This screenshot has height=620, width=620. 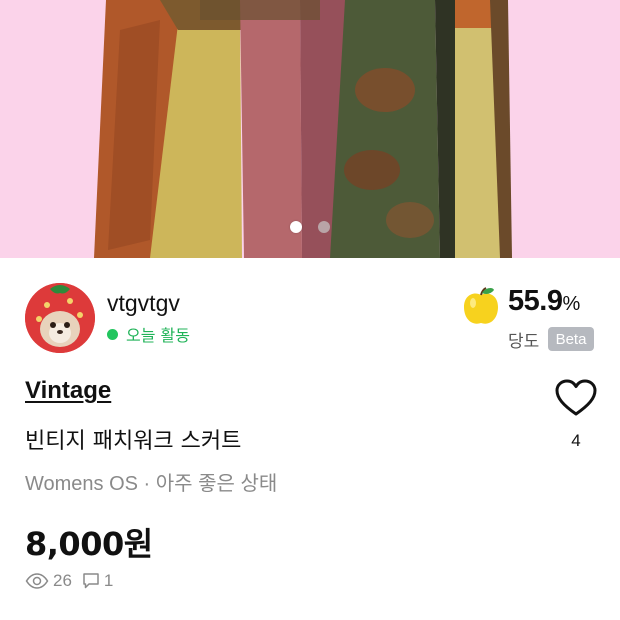 I want to click on view-comment-stats: 26 1, so click(x=74, y=581).